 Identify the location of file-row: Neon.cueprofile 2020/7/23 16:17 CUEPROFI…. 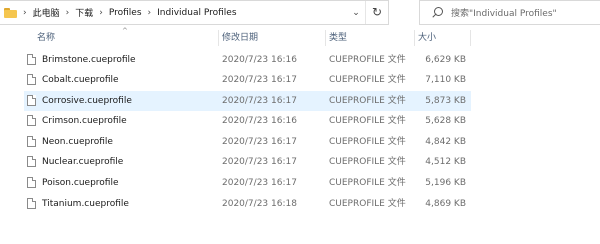
(247, 142).